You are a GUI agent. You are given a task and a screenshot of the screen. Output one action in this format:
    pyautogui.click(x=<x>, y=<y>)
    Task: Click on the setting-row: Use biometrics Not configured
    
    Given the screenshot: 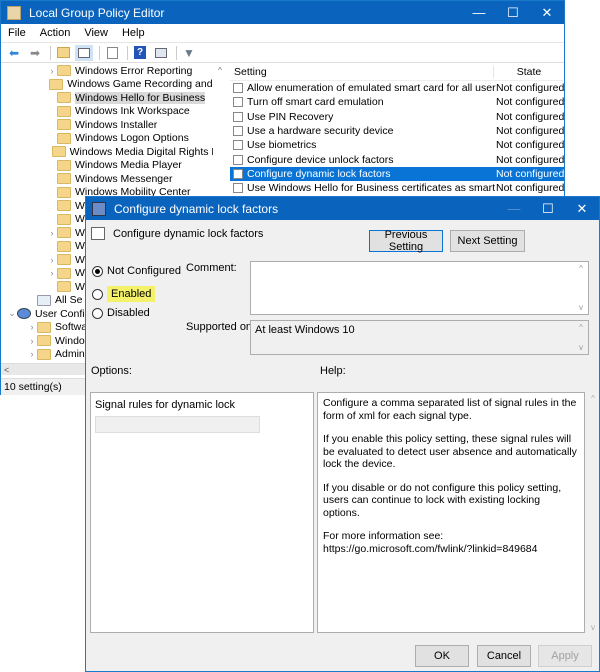 What is the action you would take?
    pyautogui.click(x=397, y=145)
    